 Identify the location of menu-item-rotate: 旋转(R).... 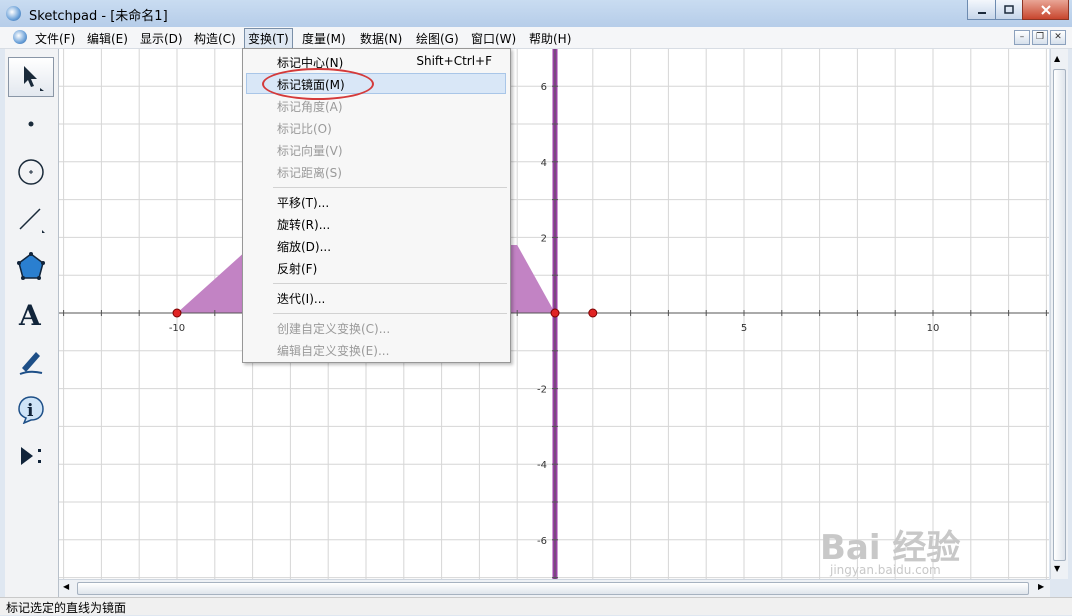
(303, 224).